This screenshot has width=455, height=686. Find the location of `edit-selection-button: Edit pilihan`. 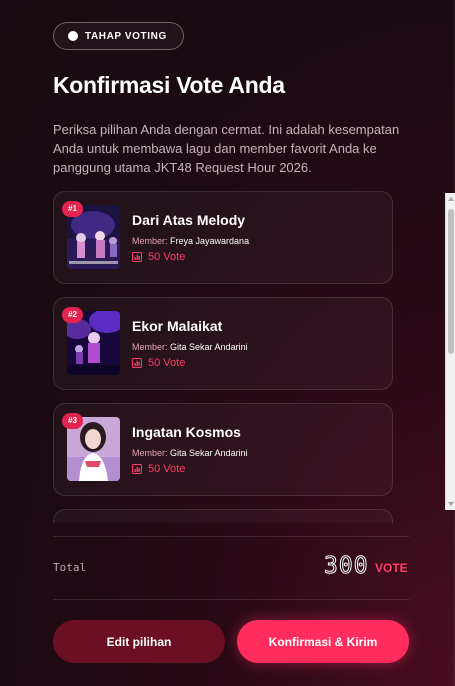

edit-selection-button: Edit pilihan is located at coordinates (139, 641).